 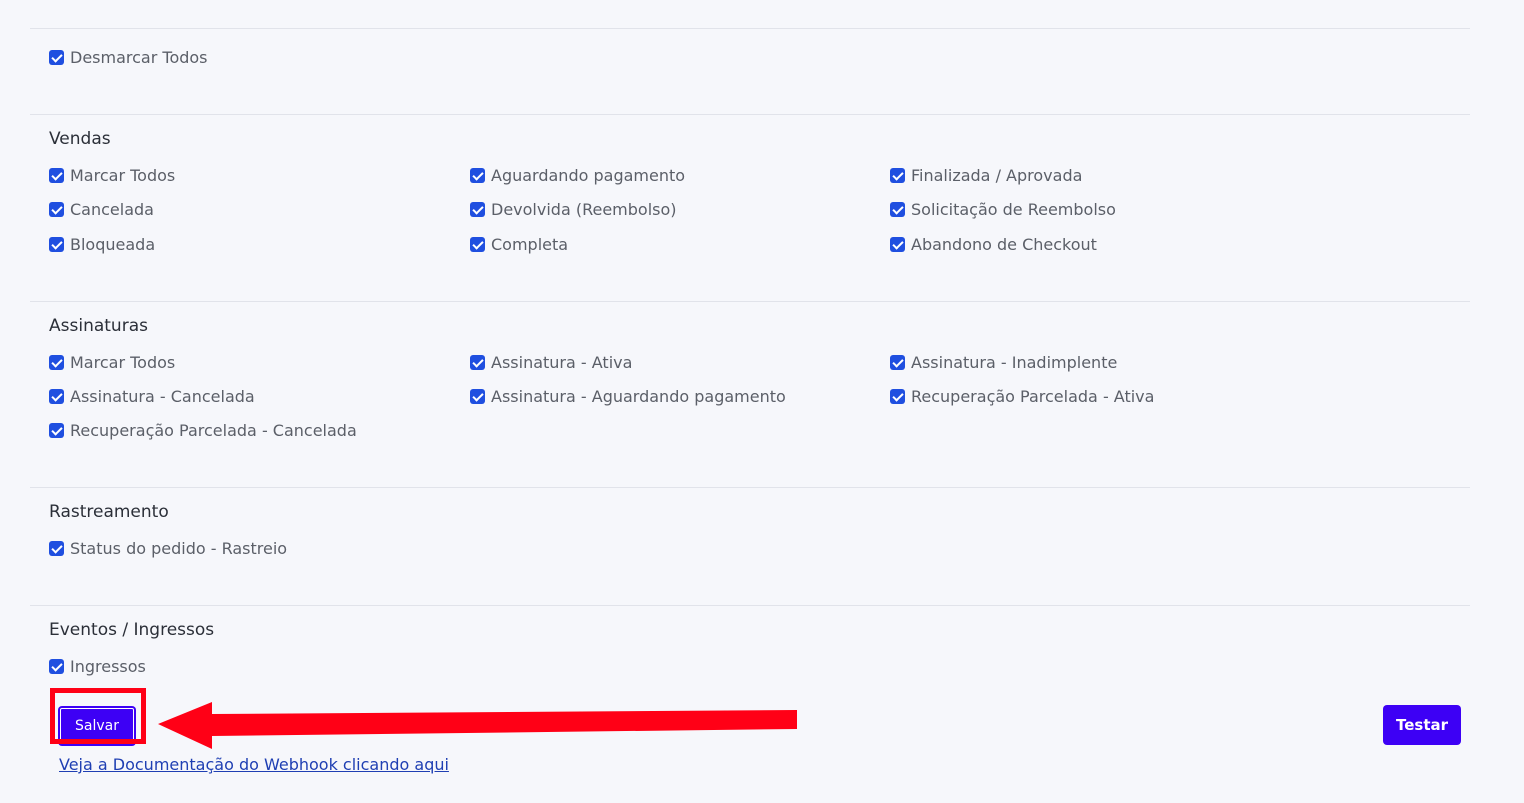 I want to click on checkbox-assinatura-cancelada: Assinatura - Cancelada, so click(x=152, y=396).